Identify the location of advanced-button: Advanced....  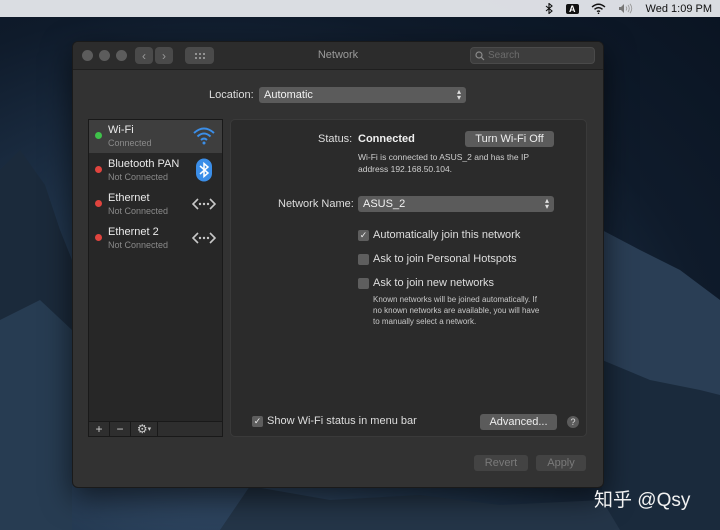
(518, 422).